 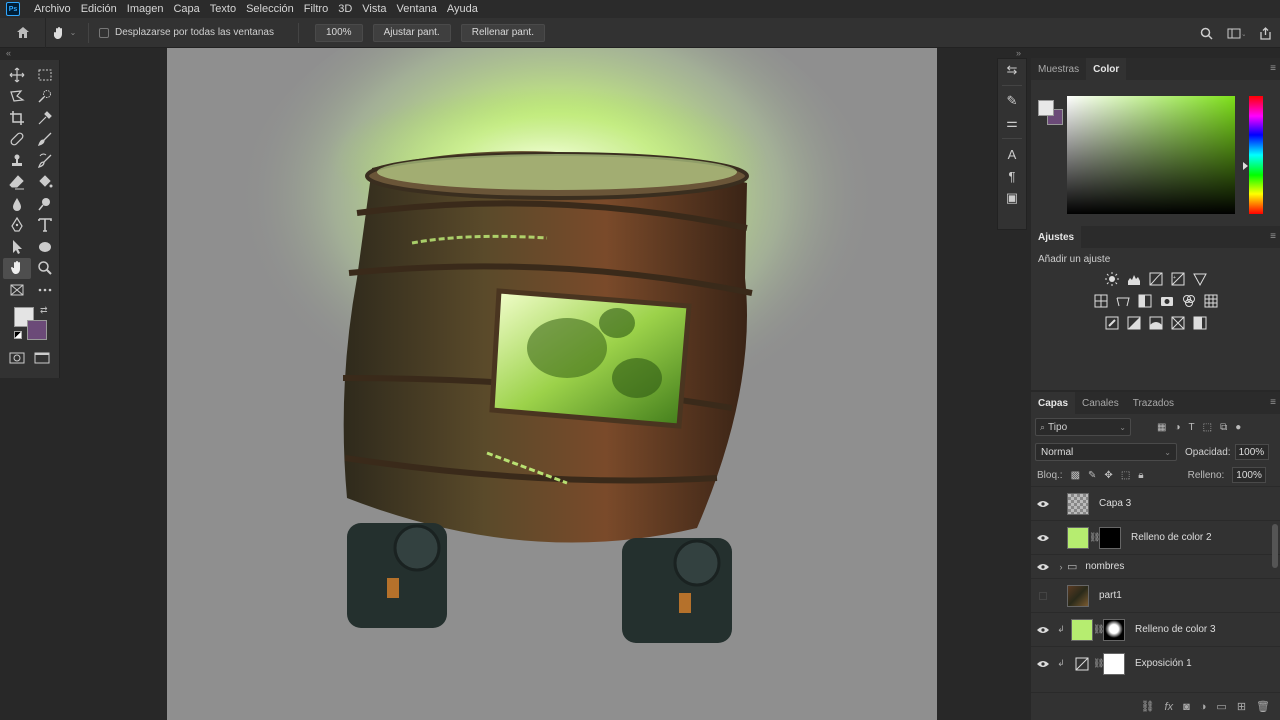 I want to click on pen-tool, so click(x=17, y=226).